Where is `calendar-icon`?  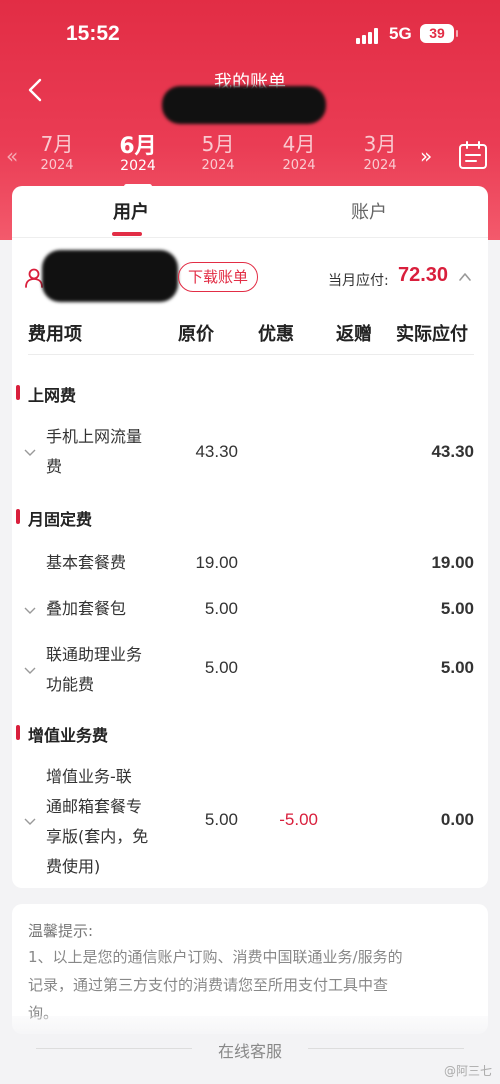
calendar-icon is located at coordinates (473, 155).